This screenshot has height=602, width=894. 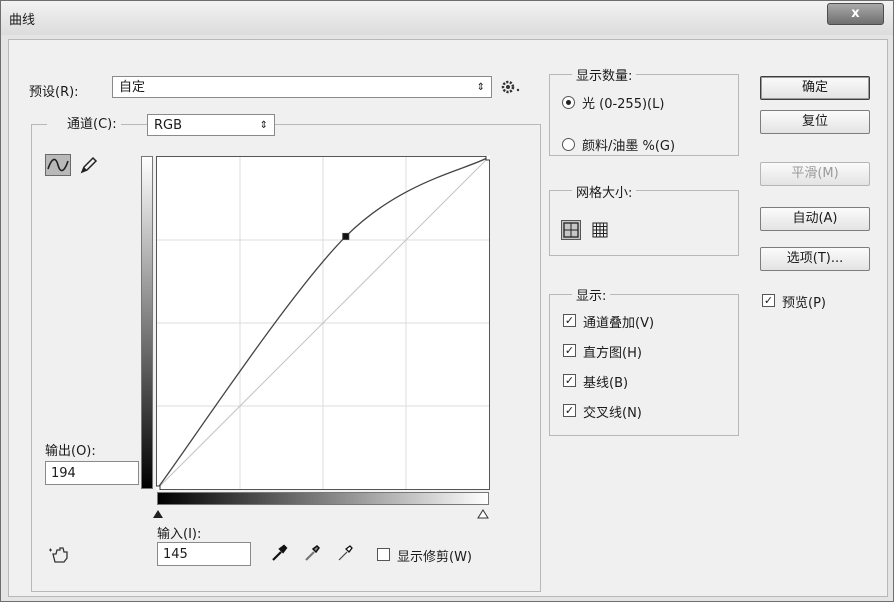 What do you see at coordinates (158, 515) in the screenshot?
I see `black-point-slider-icon` at bounding box center [158, 515].